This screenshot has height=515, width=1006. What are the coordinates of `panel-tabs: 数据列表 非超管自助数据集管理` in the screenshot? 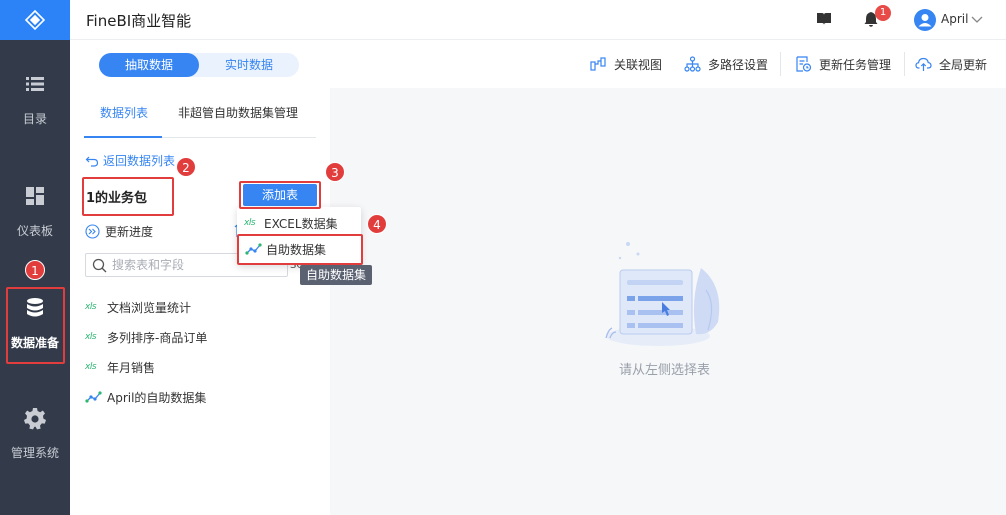 It's located at (200, 113).